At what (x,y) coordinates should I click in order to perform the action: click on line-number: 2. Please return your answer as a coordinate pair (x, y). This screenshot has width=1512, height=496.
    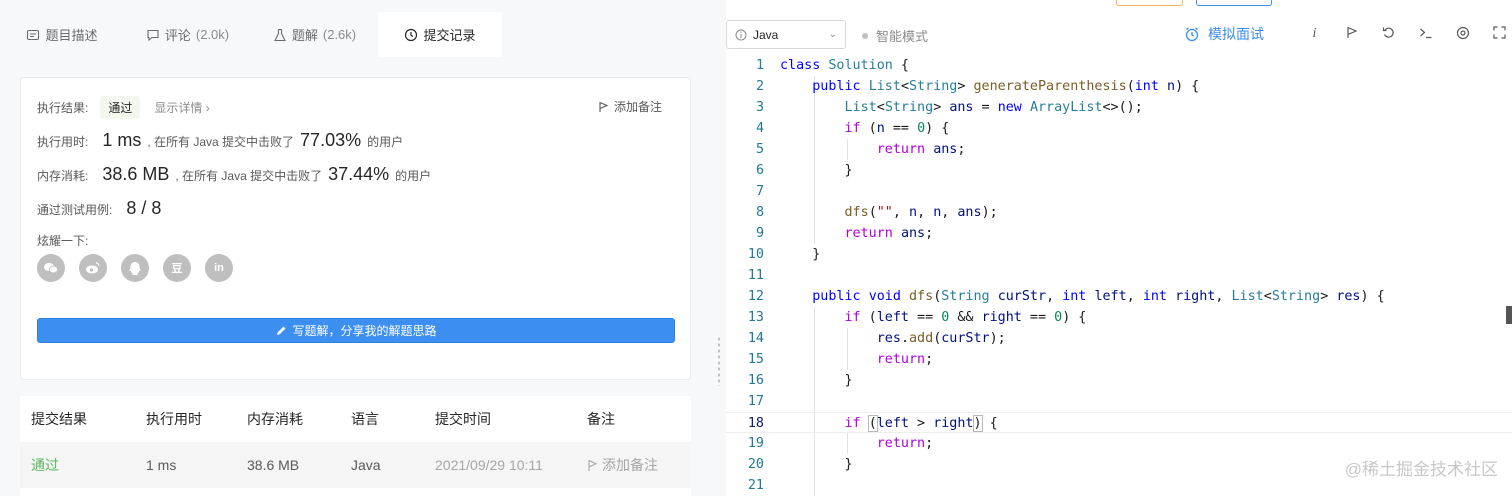
    Looking at the image, I should click on (759, 86).